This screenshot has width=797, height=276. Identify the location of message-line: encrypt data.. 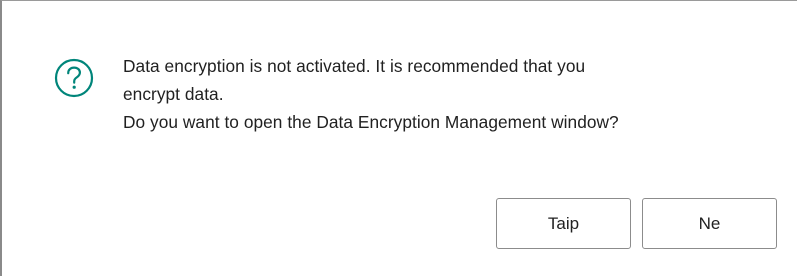
(173, 94).